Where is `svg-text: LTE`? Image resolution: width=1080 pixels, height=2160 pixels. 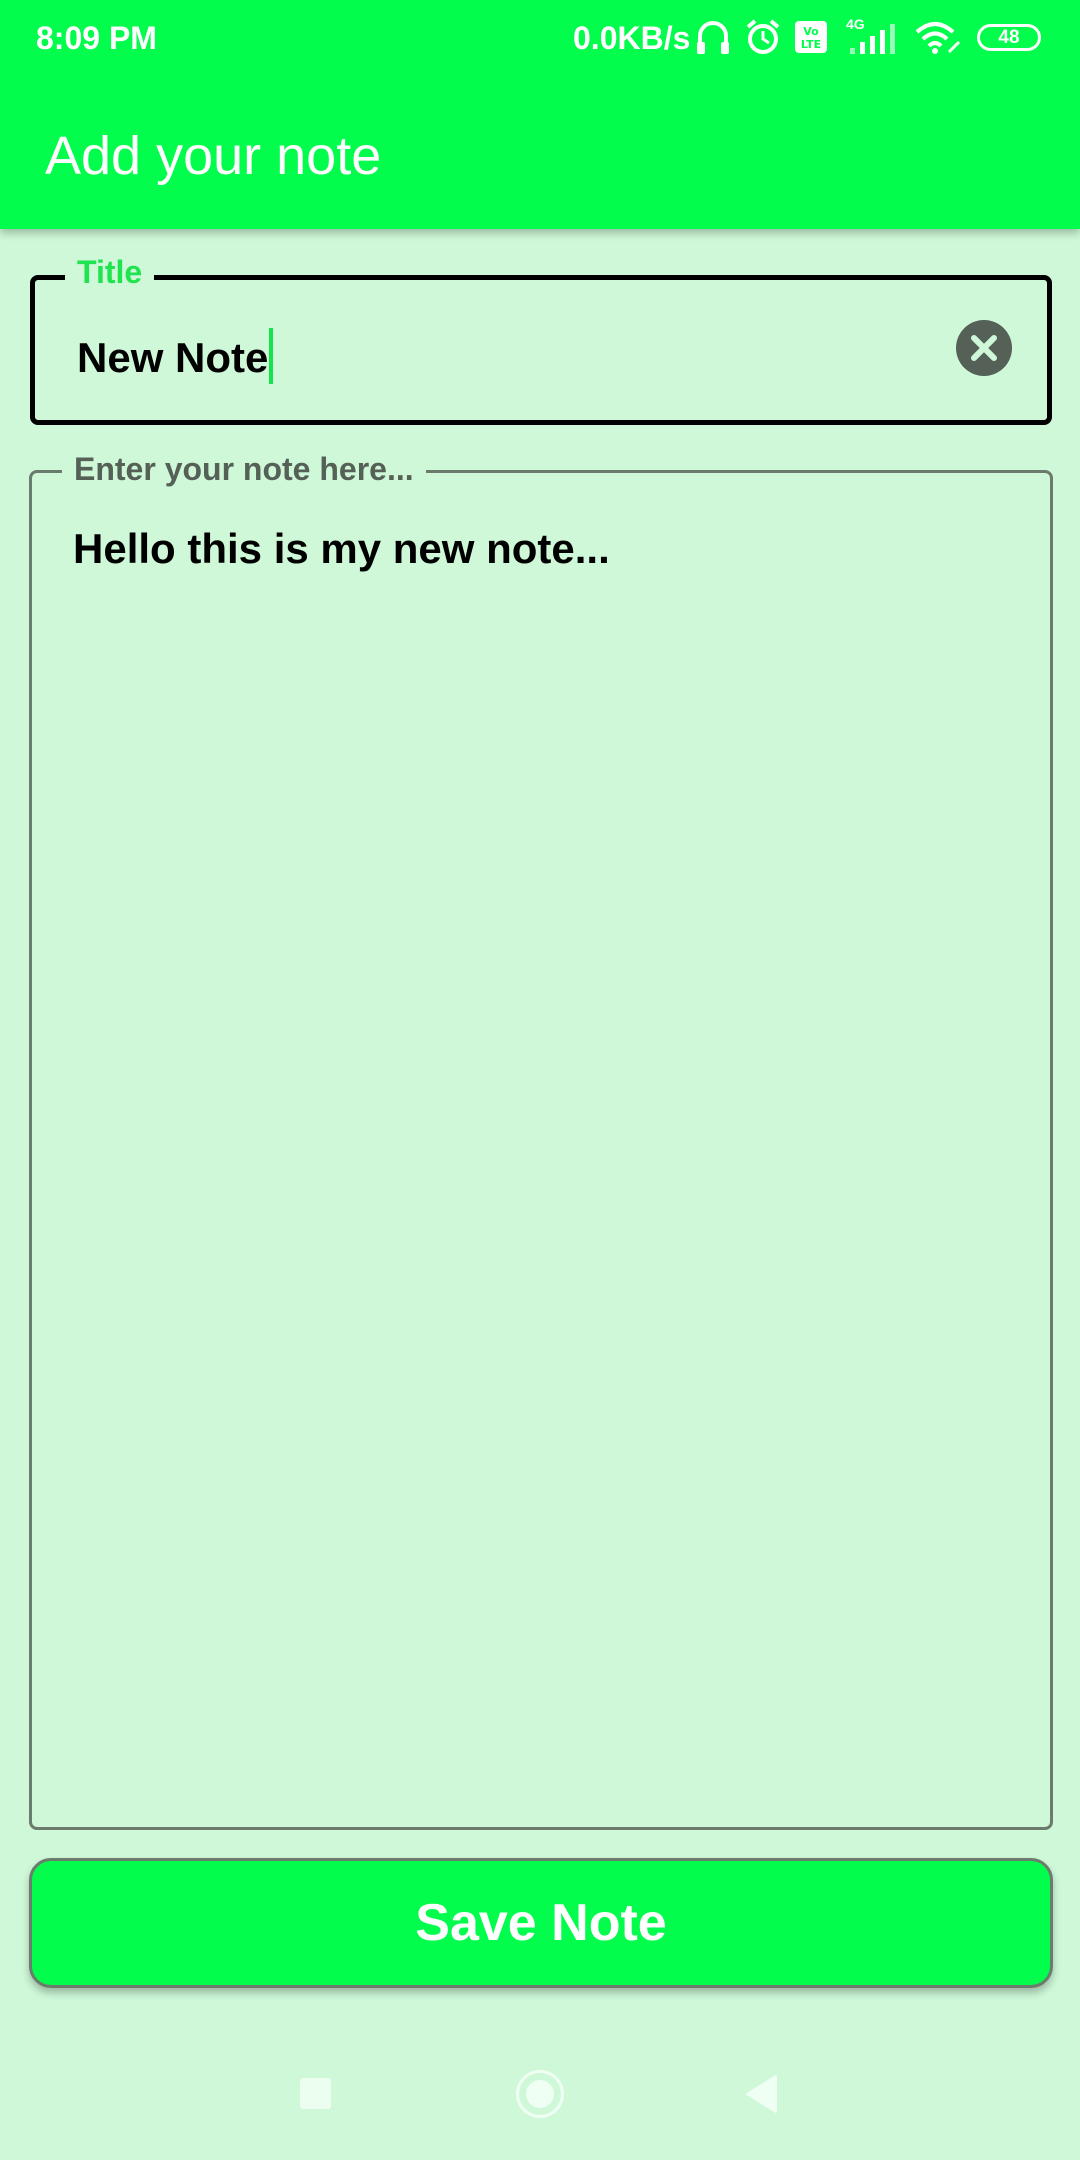
svg-text: LTE is located at coordinates (811, 44).